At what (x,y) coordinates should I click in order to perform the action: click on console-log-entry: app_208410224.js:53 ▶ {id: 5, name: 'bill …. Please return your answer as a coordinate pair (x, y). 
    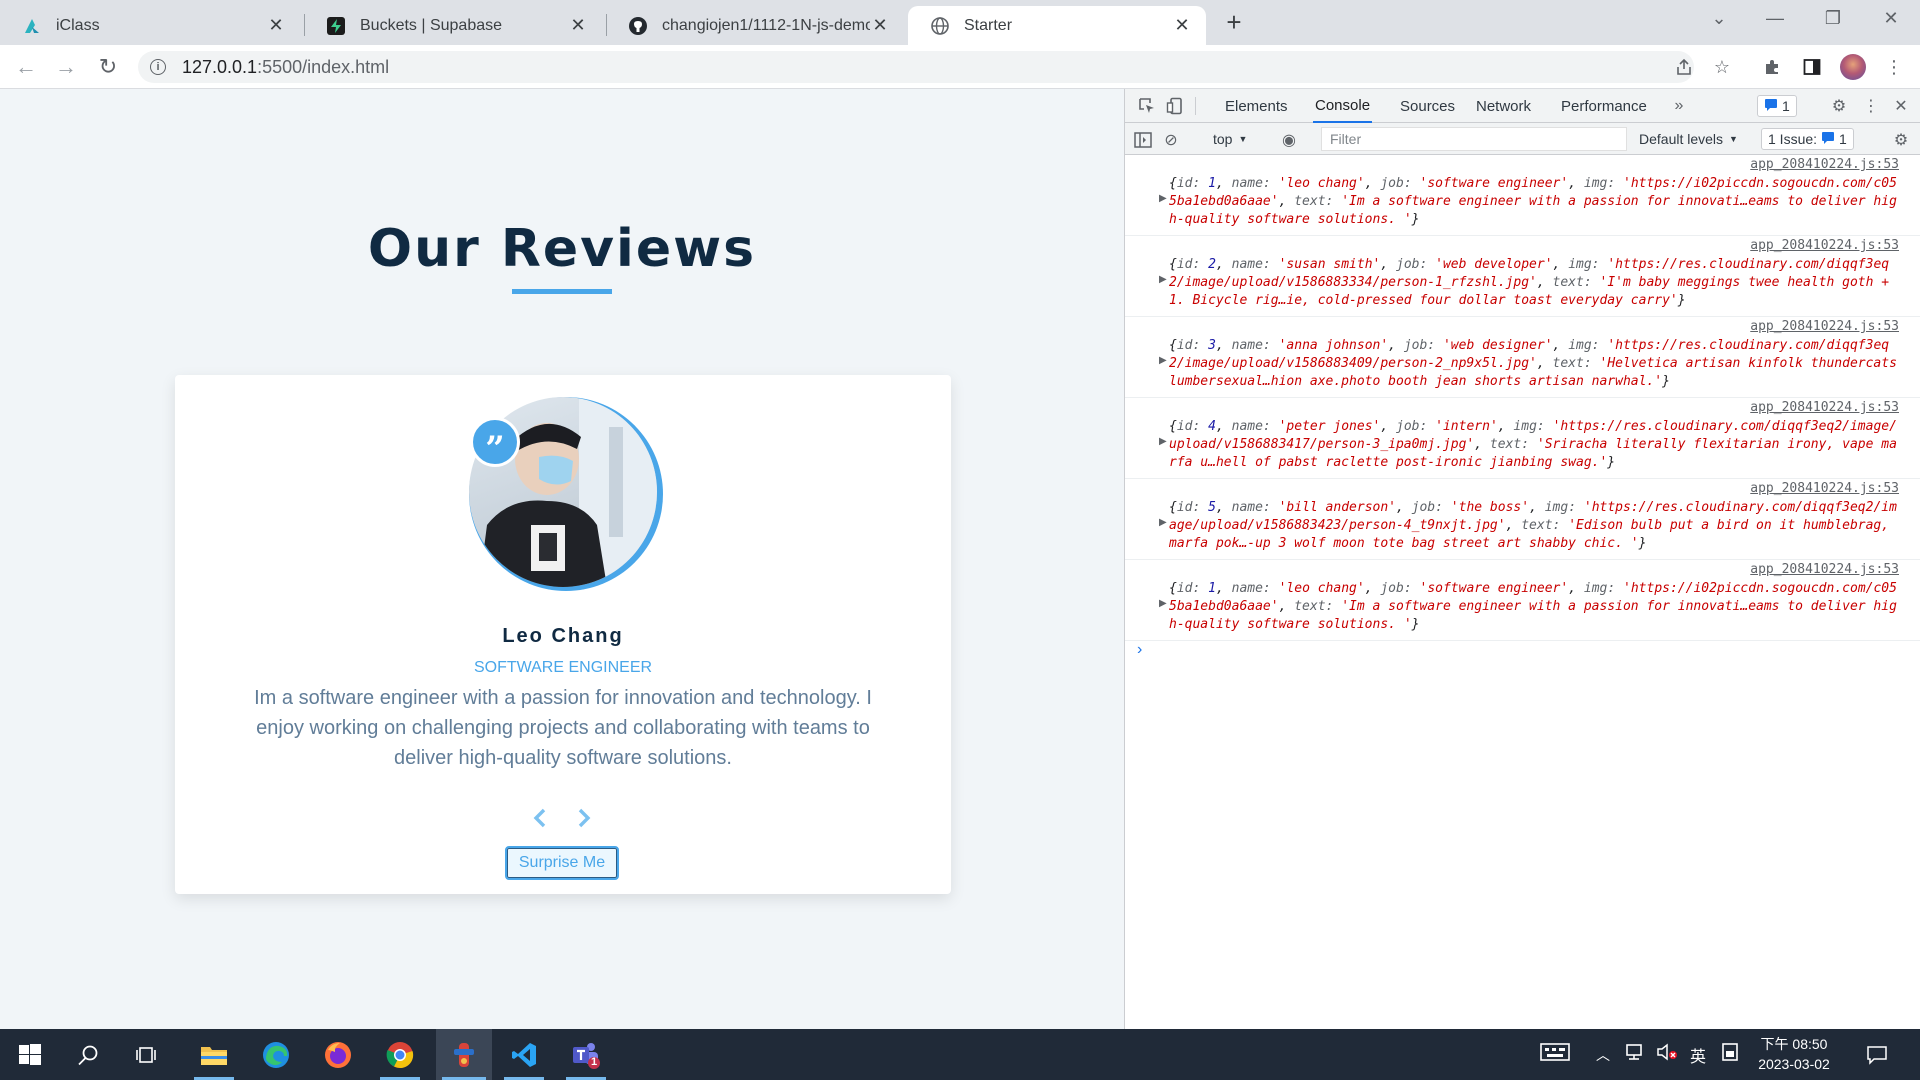
    Looking at the image, I should click on (1522, 519).